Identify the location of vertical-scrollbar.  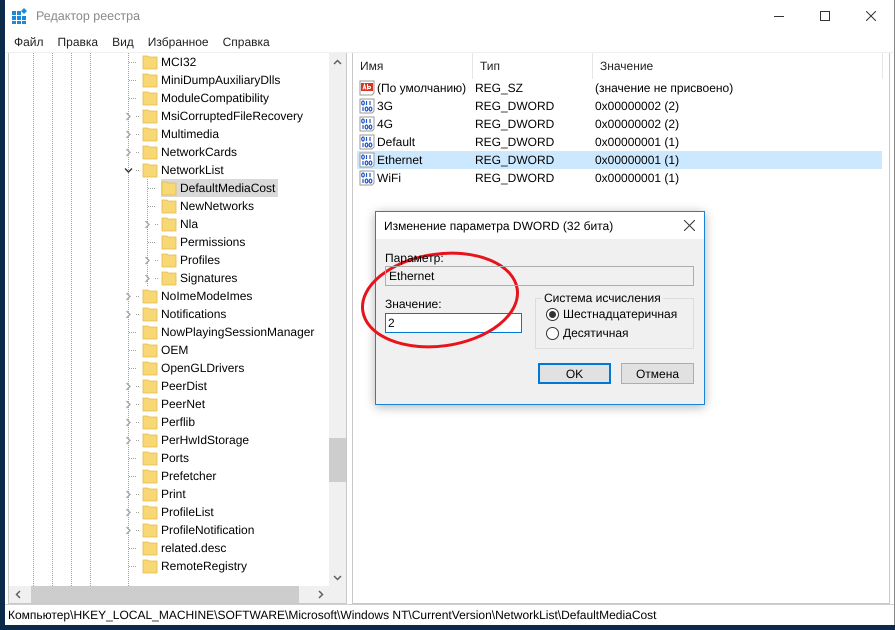
(337, 319).